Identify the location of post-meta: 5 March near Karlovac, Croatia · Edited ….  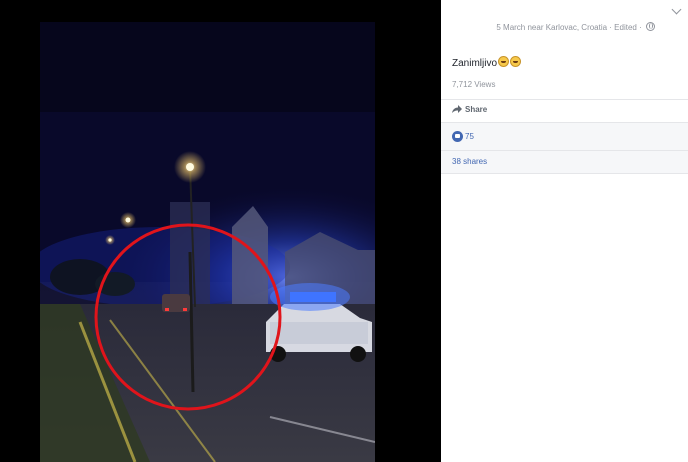
(548, 27).